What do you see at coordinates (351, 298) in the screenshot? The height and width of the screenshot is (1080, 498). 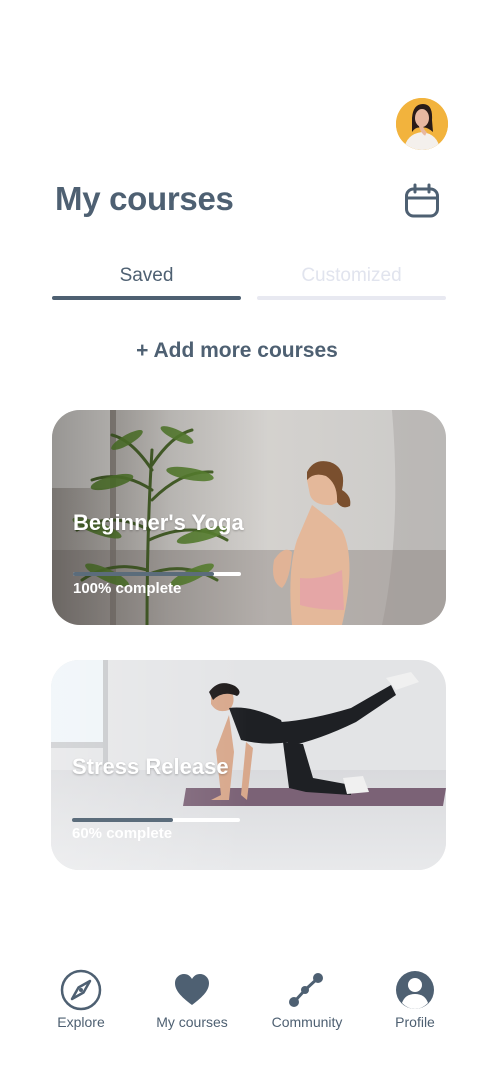 I see `tab-customized-indicator` at bounding box center [351, 298].